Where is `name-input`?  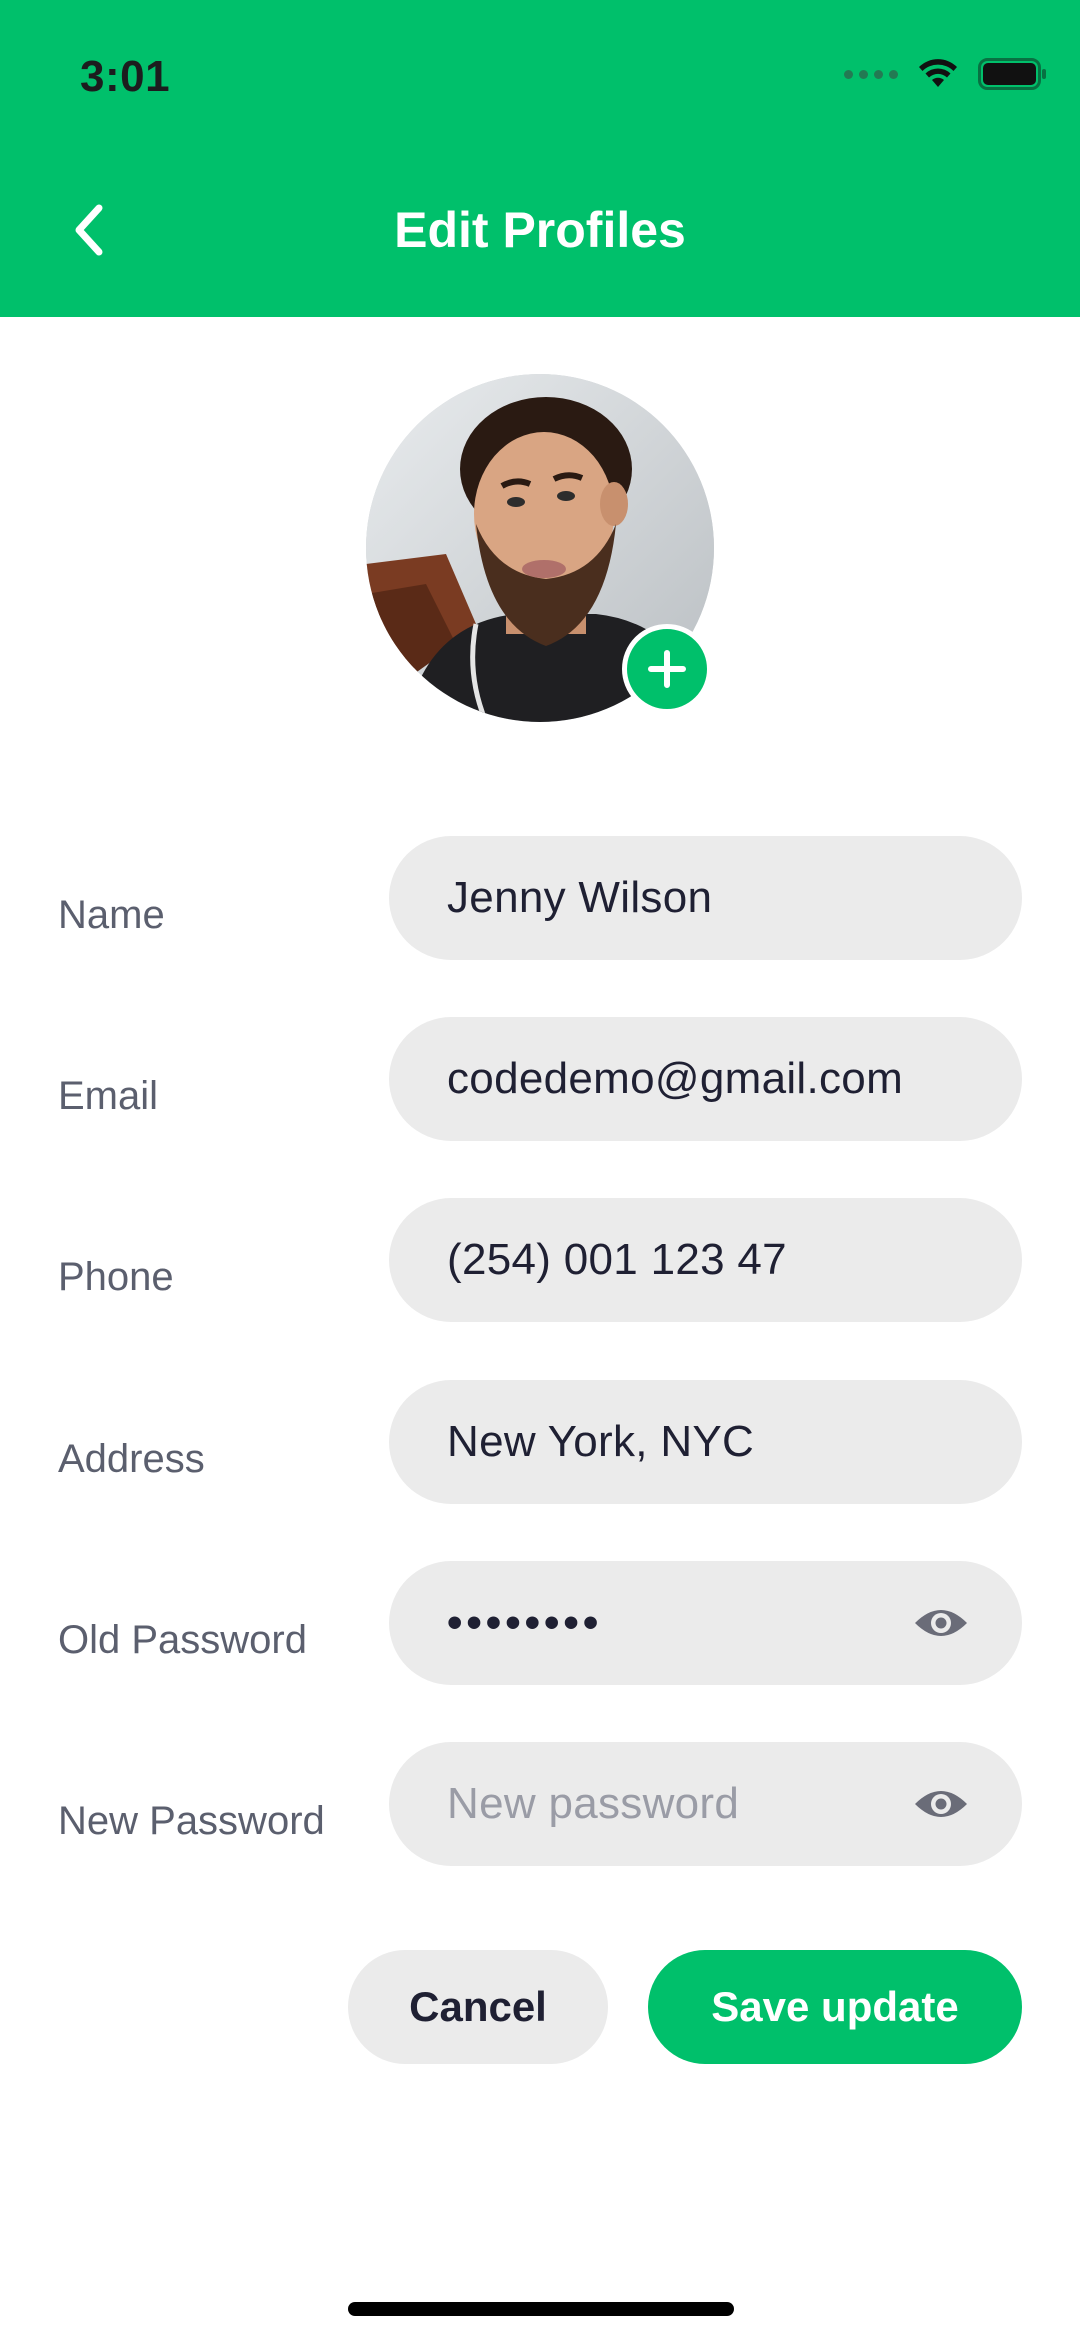
name-input is located at coordinates (707, 898).